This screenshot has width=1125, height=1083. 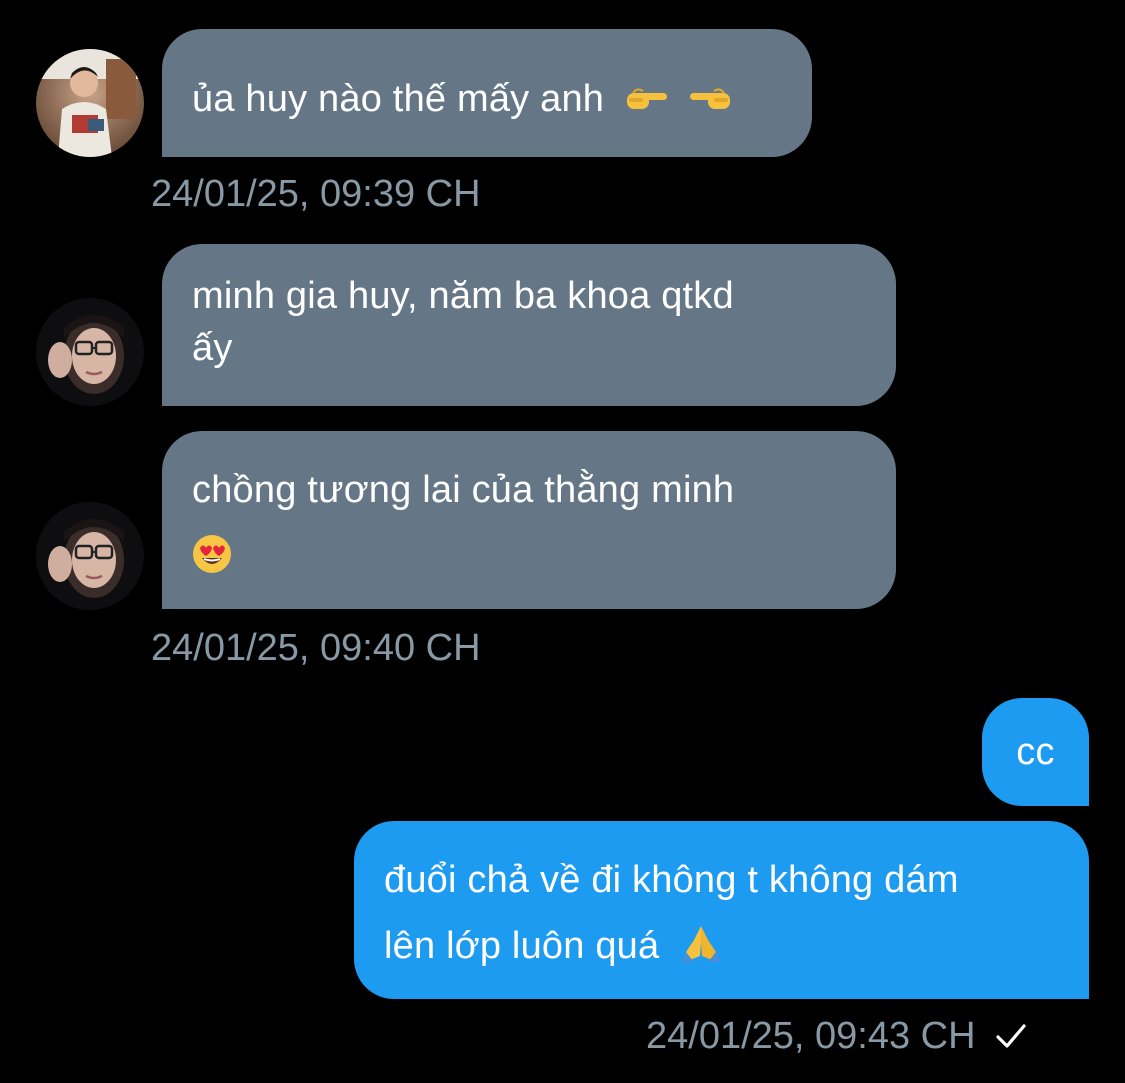 I want to click on read-check-icon, so click(x=1010, y=1036).